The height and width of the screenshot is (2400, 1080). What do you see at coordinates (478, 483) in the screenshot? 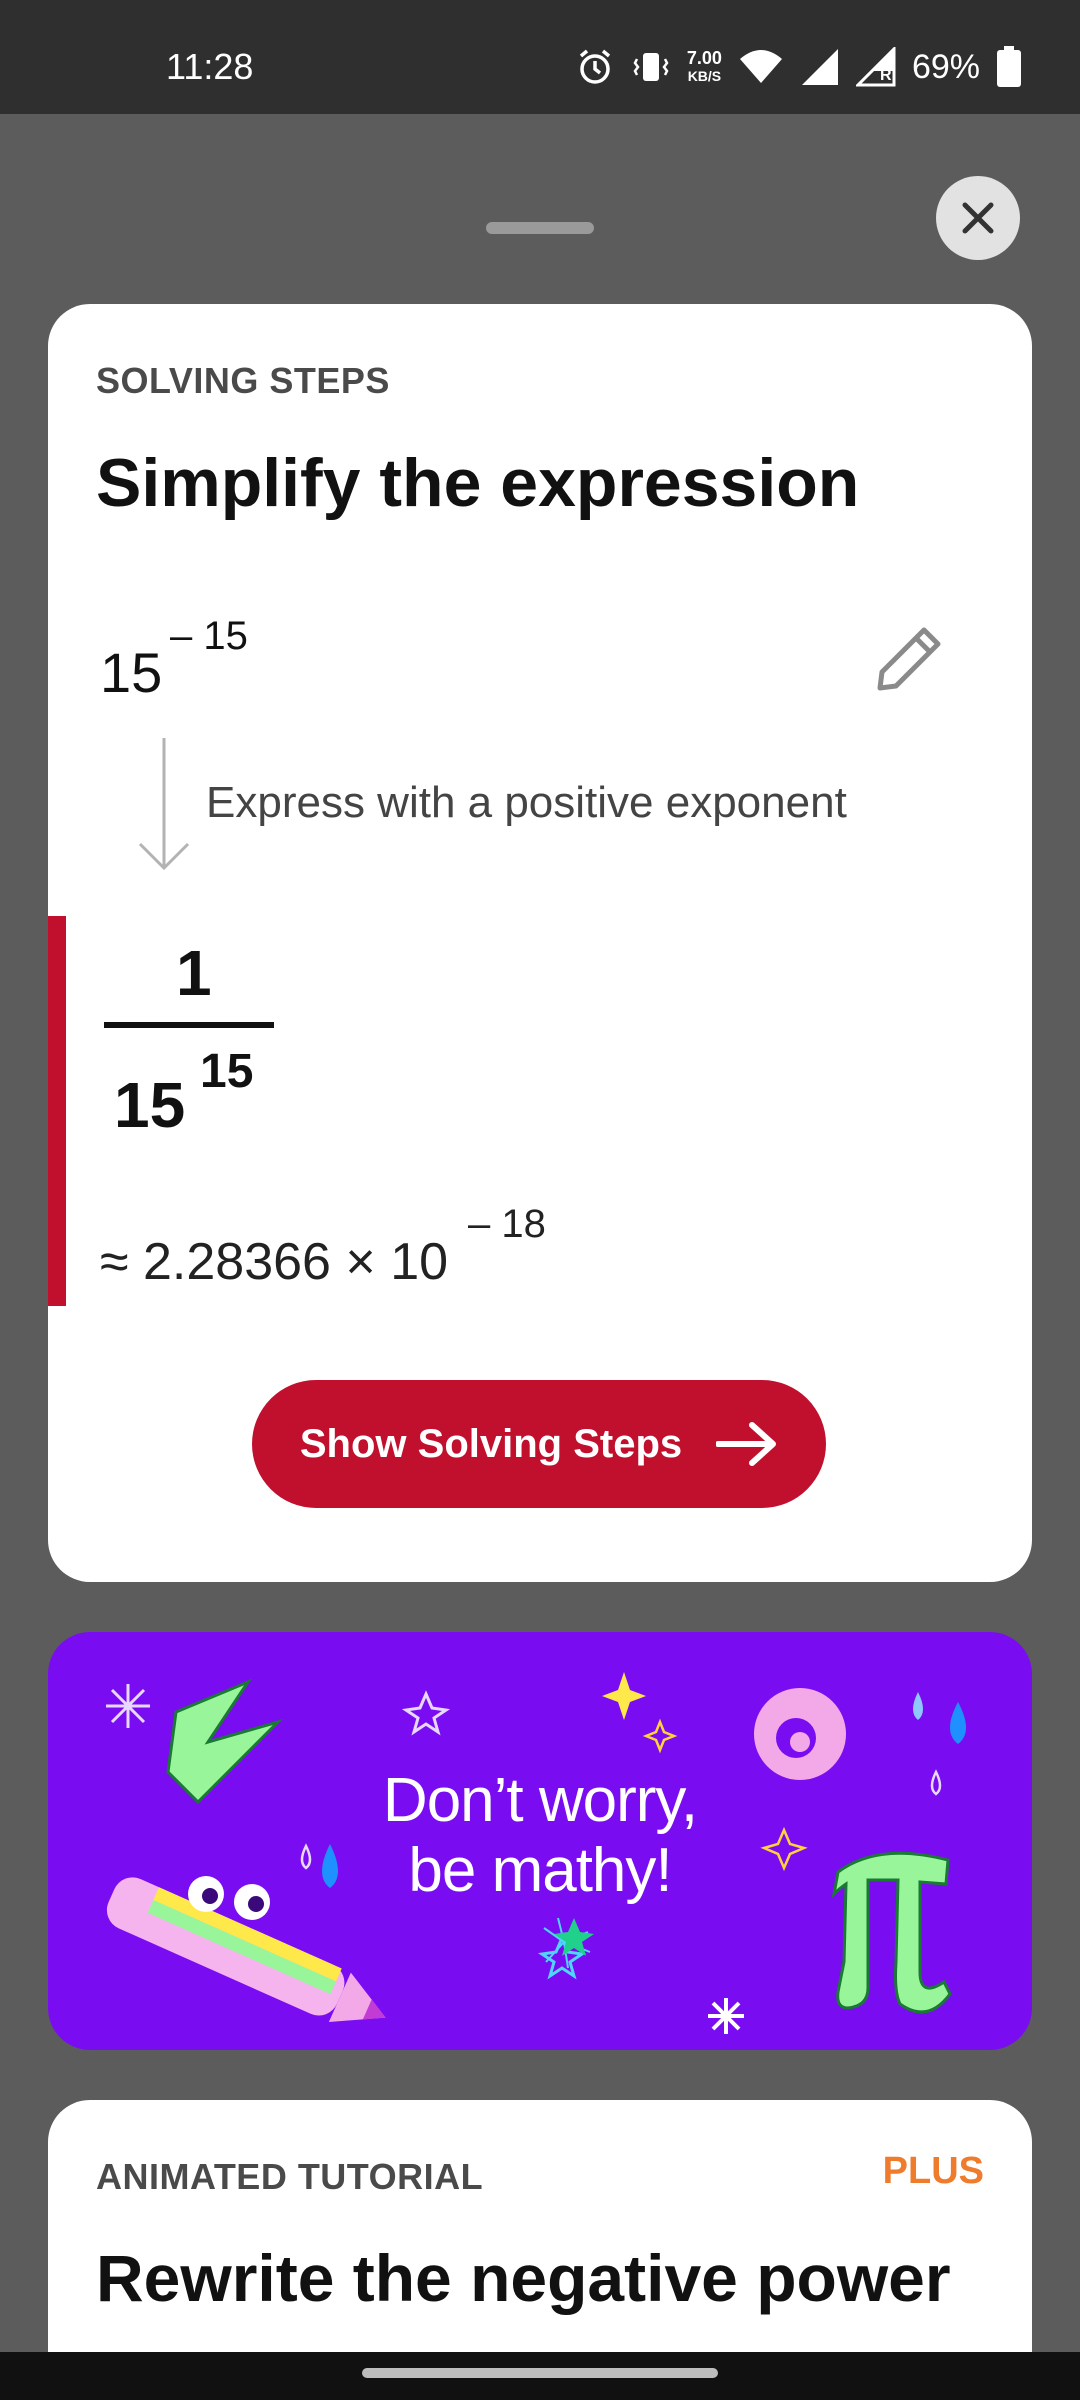
I see `card-title: Simplify the expression` at bounding box center [478, 483].